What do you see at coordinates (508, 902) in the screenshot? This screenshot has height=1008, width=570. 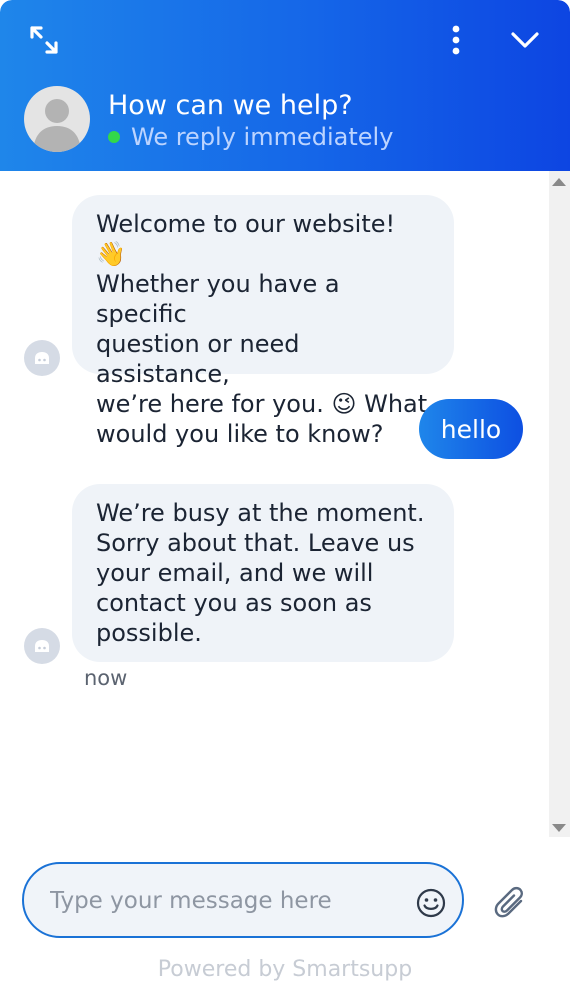 I see `paperclip-icon` at bounding box center [508, 902].